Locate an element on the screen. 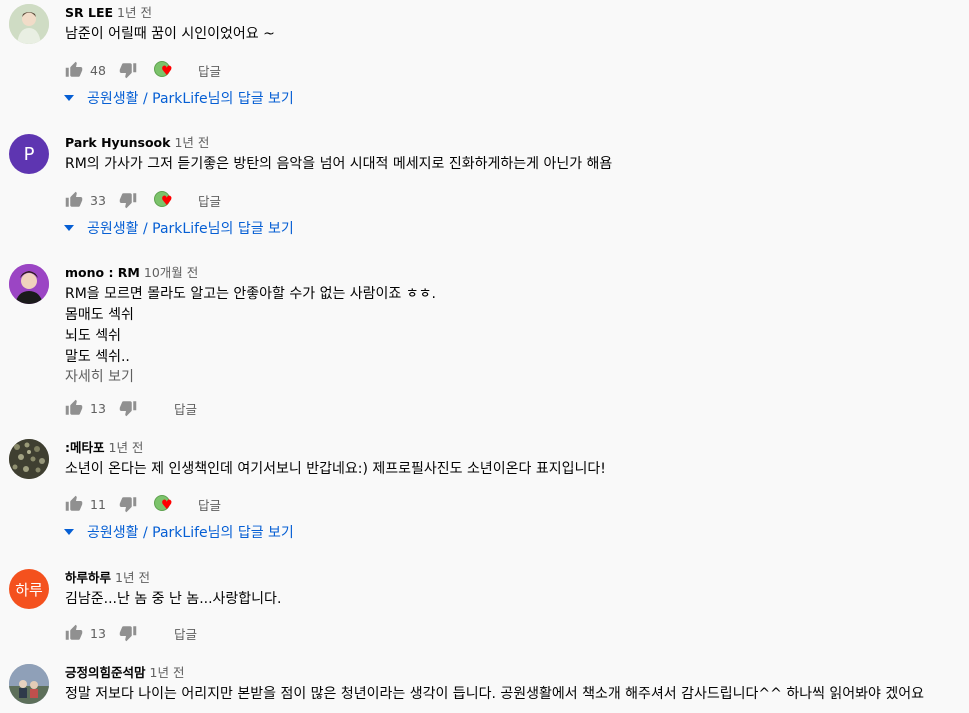 This screenshot has width=969, height=713. comment-header: 긍정의힘준석맘 1년 전 is located at coordinates (124, 672).